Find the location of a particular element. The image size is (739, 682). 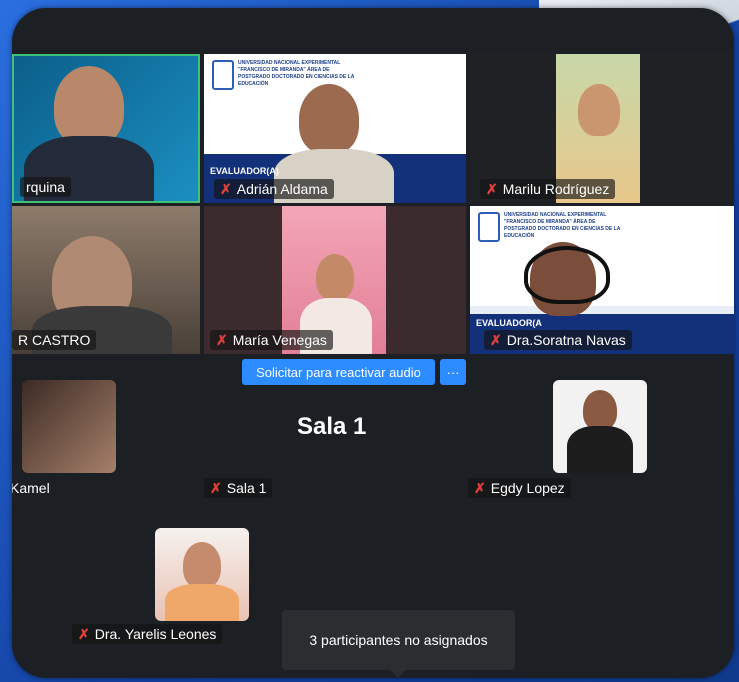

participant-name-label: ✗ María Venegas is located at coordinates (271, 340).